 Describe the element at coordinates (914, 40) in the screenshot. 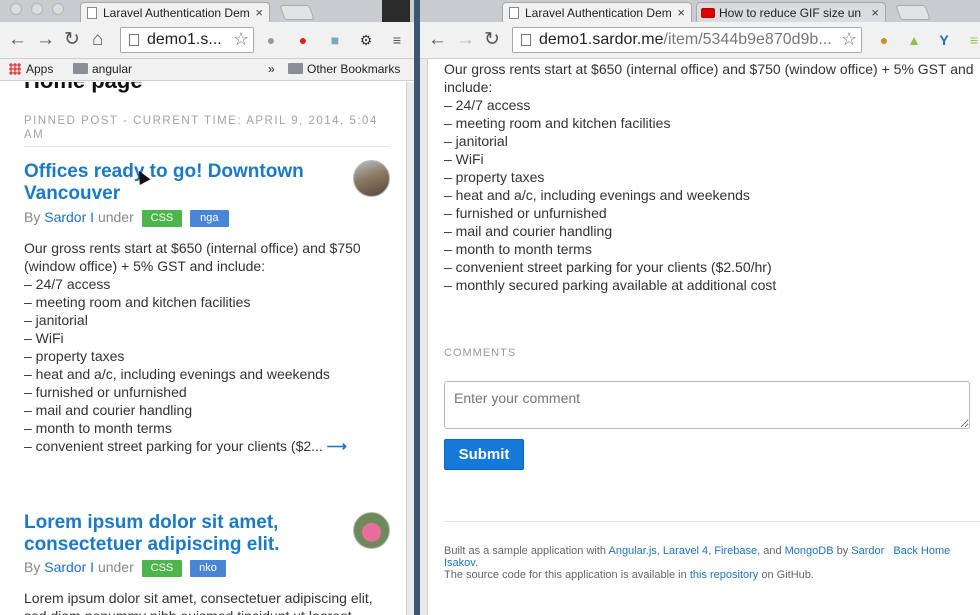

I see `extension-icon: ▲` at that location.